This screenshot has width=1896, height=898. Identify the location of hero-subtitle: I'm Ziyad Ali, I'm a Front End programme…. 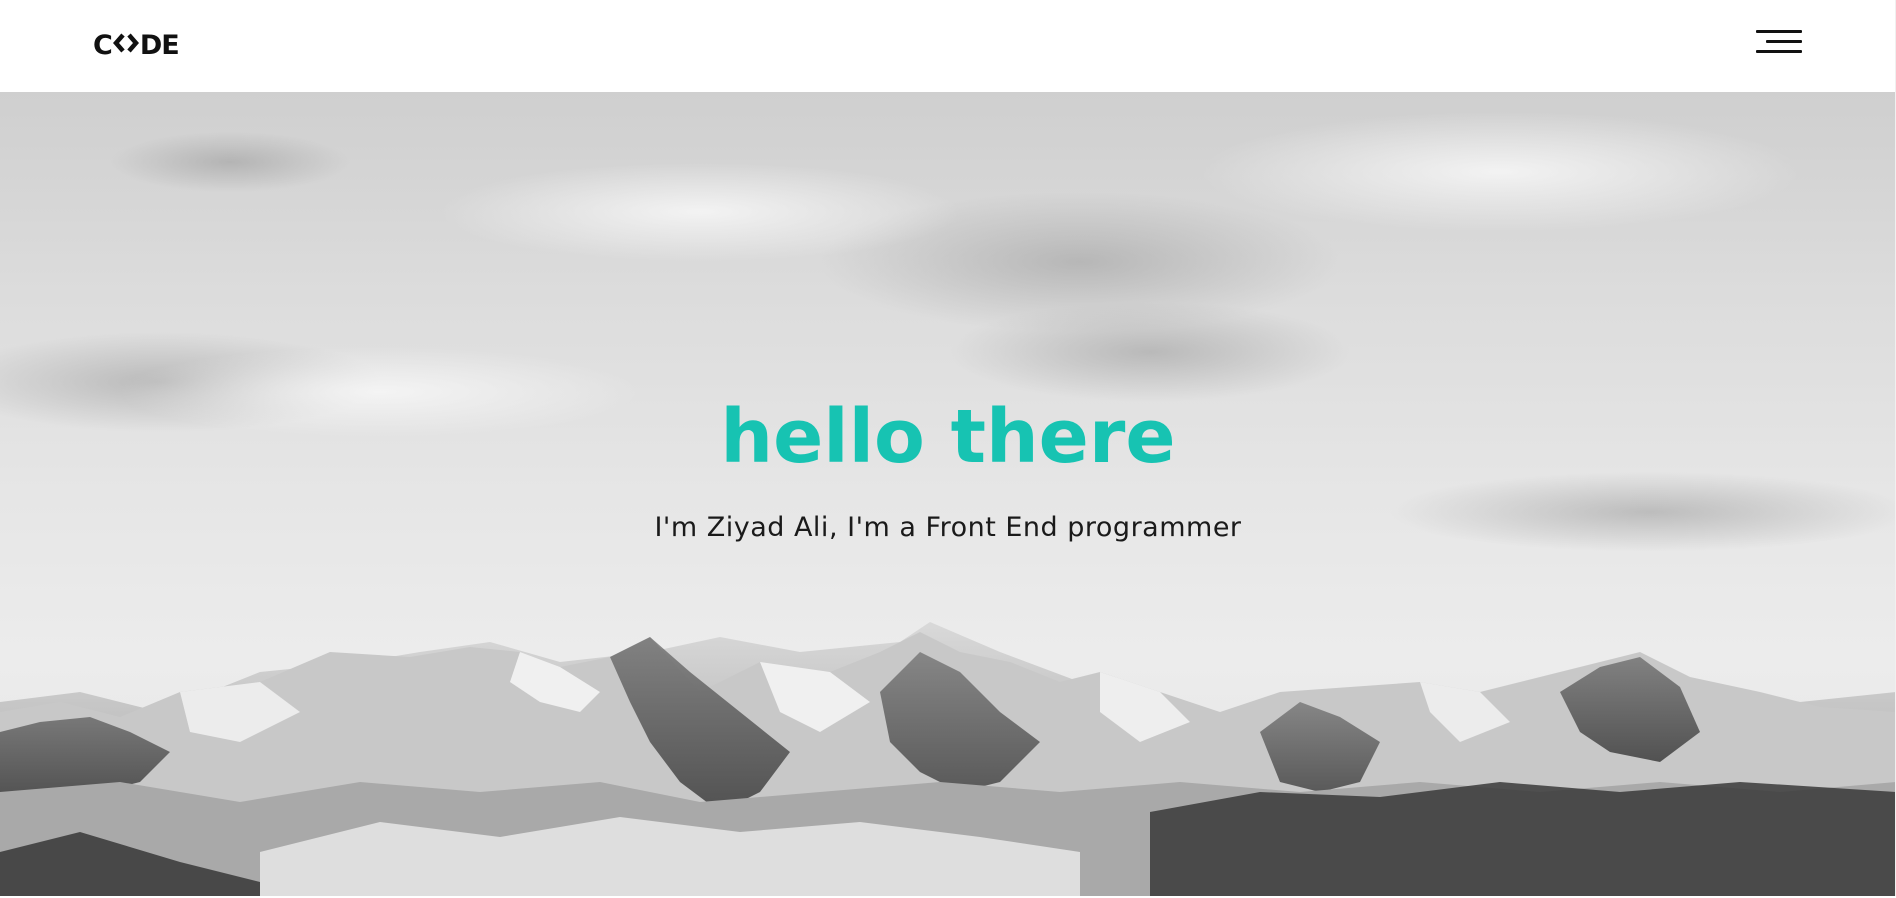
(948, 527).